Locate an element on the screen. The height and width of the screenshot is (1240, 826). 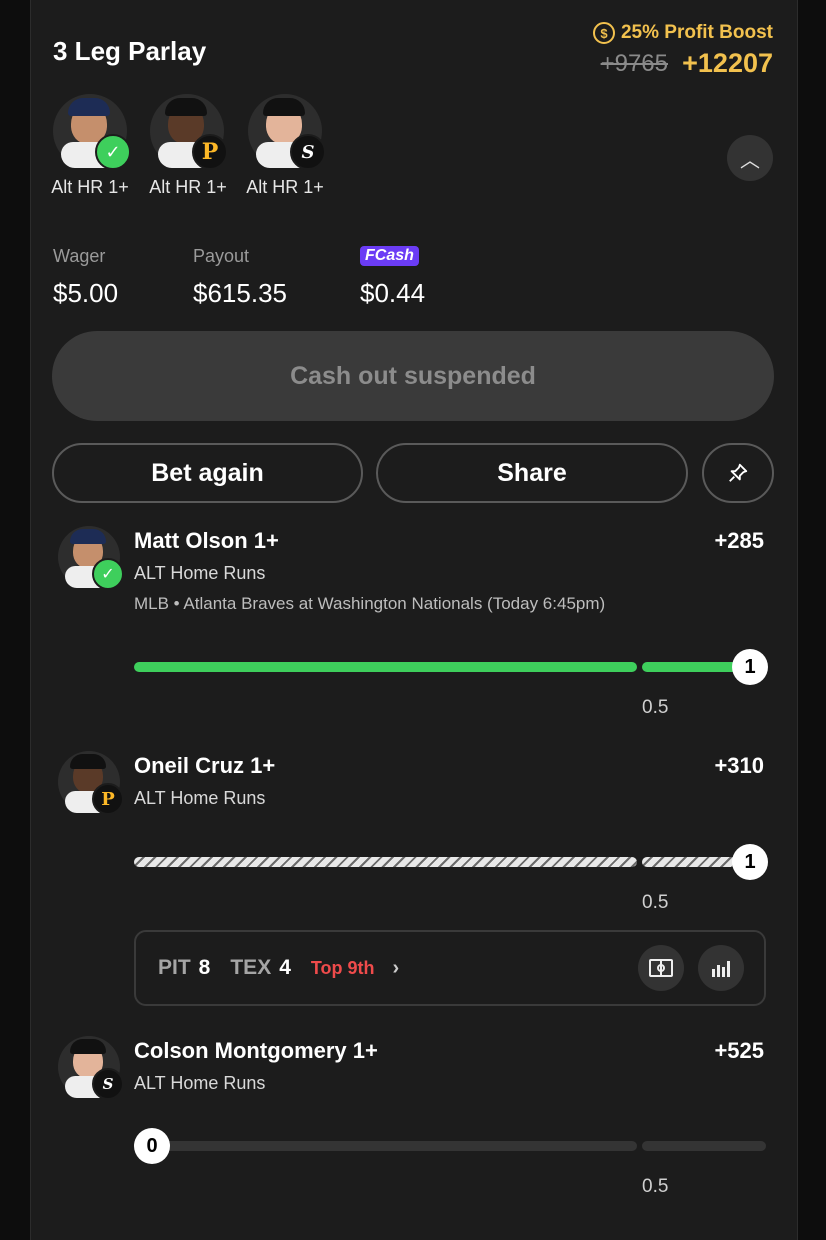
pick-player: Oneil Cruz 1+ is located at coordinates (205, 765).